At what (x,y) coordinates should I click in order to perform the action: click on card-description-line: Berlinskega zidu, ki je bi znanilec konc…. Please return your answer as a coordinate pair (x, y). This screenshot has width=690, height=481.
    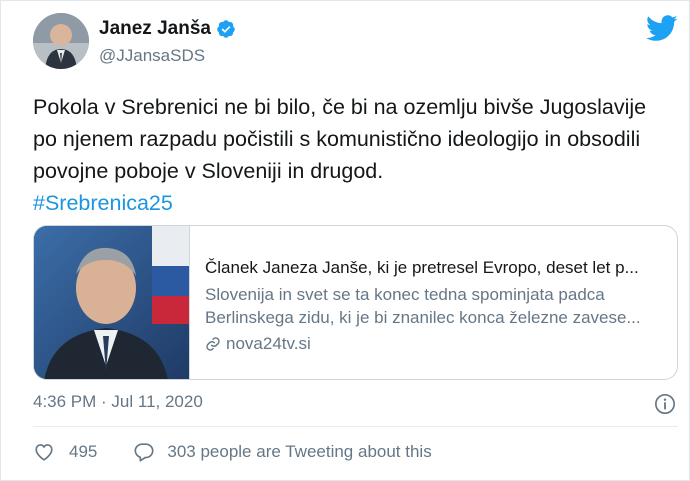
    Looking at the image, I should click on (423, 317).